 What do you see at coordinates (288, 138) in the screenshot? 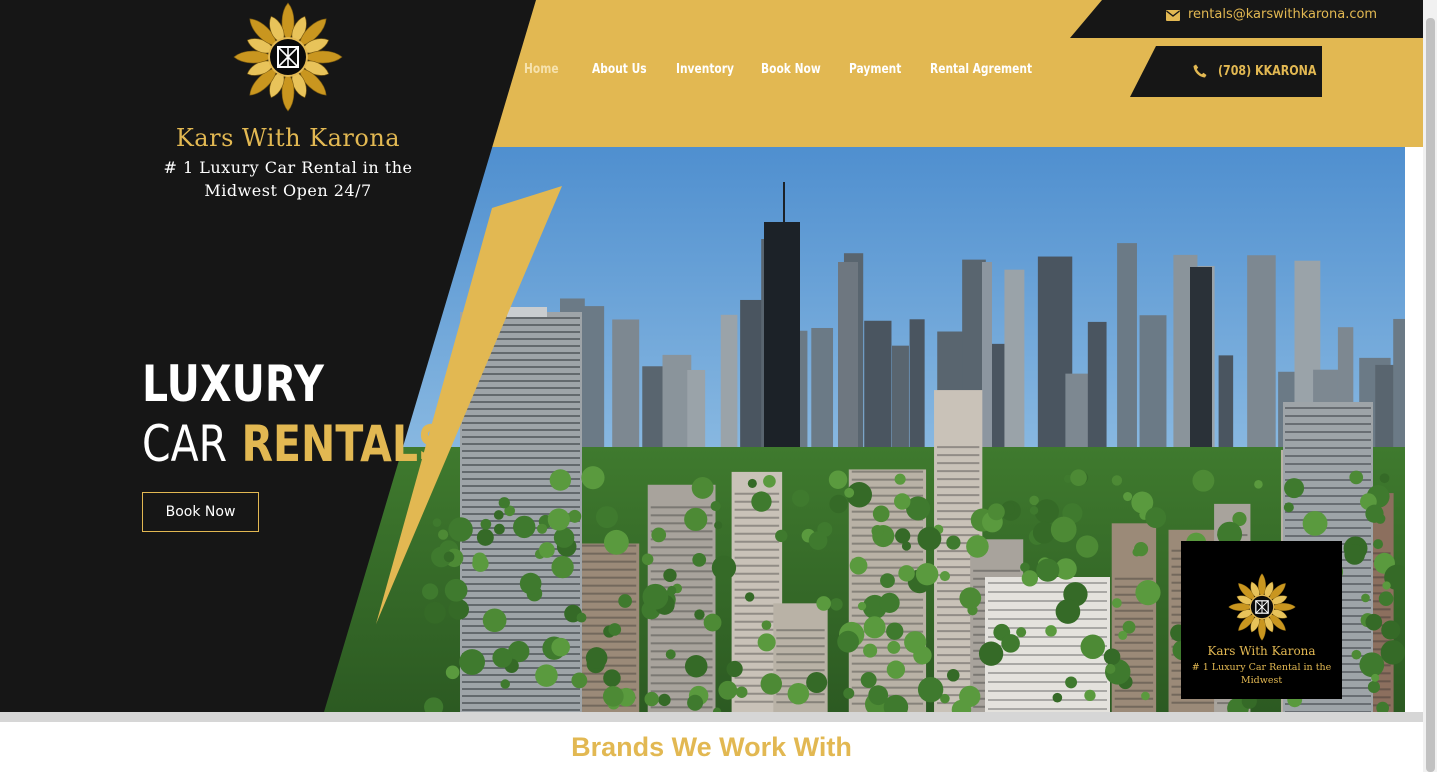
I see `brand-name: Kars With Karona` at bounding box center [288, 138].